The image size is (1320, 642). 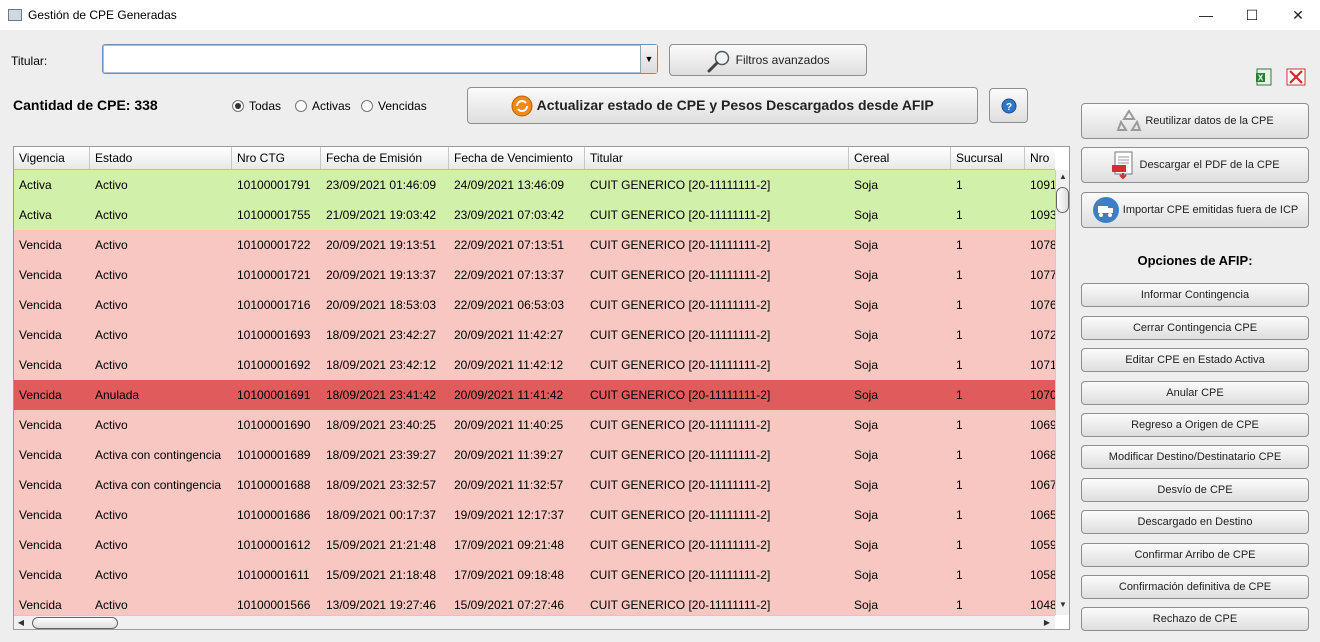 I want to click on radio-vencidas: Vencidas, so click(x=394, y=106).